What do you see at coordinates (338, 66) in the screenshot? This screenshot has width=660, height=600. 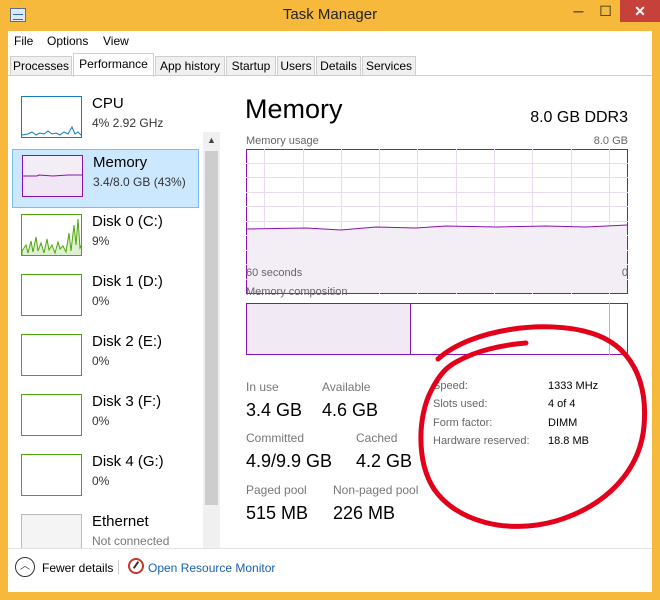 I see `tab-details: Details` at bounding box center [338, 66].